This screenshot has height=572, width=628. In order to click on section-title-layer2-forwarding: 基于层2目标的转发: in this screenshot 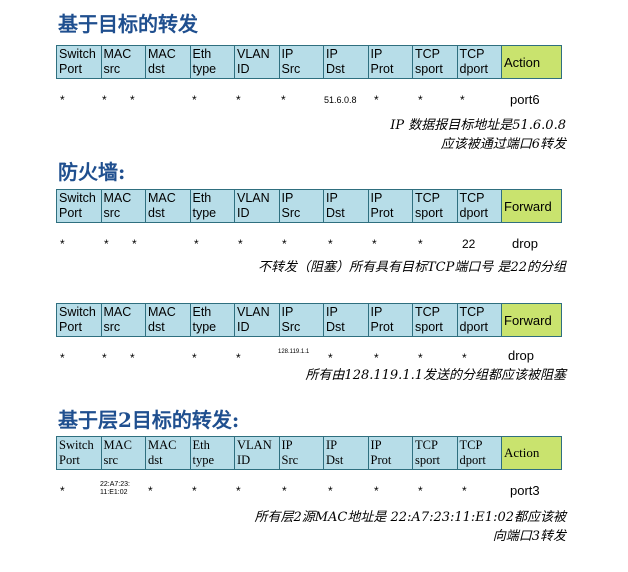, I will do `click(149, 420)`.